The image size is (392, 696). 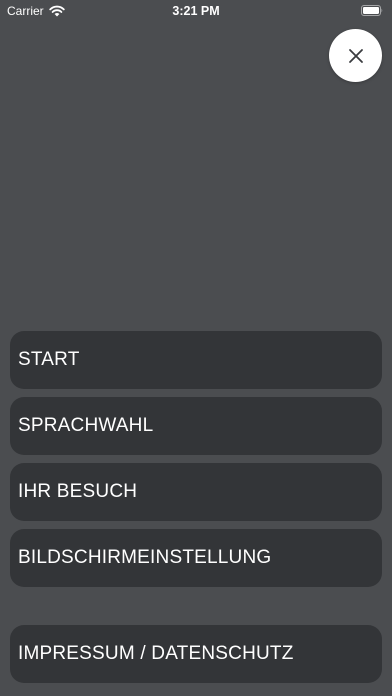 I want to click on menu-item-bildschirmeinstellung: BILDSCHIRMEINSTELLUNG, so click(x=196, y=558).